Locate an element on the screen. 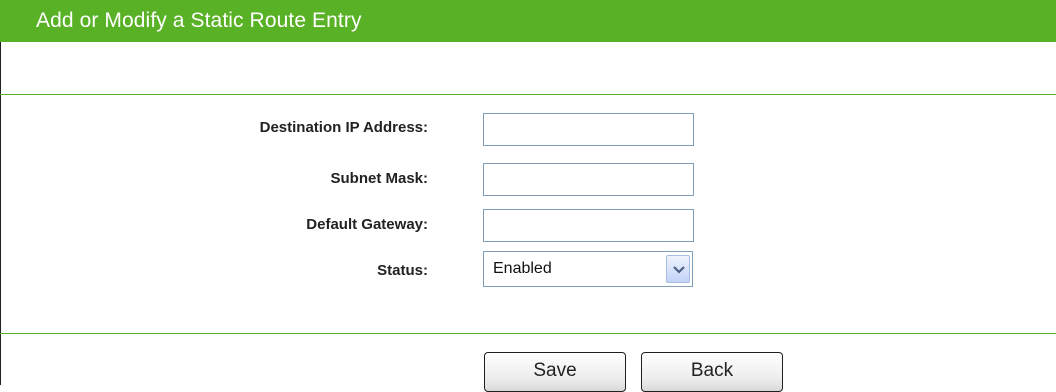 The image size is (1056, 392). back-button: Back is located at coordinates (712, 372).